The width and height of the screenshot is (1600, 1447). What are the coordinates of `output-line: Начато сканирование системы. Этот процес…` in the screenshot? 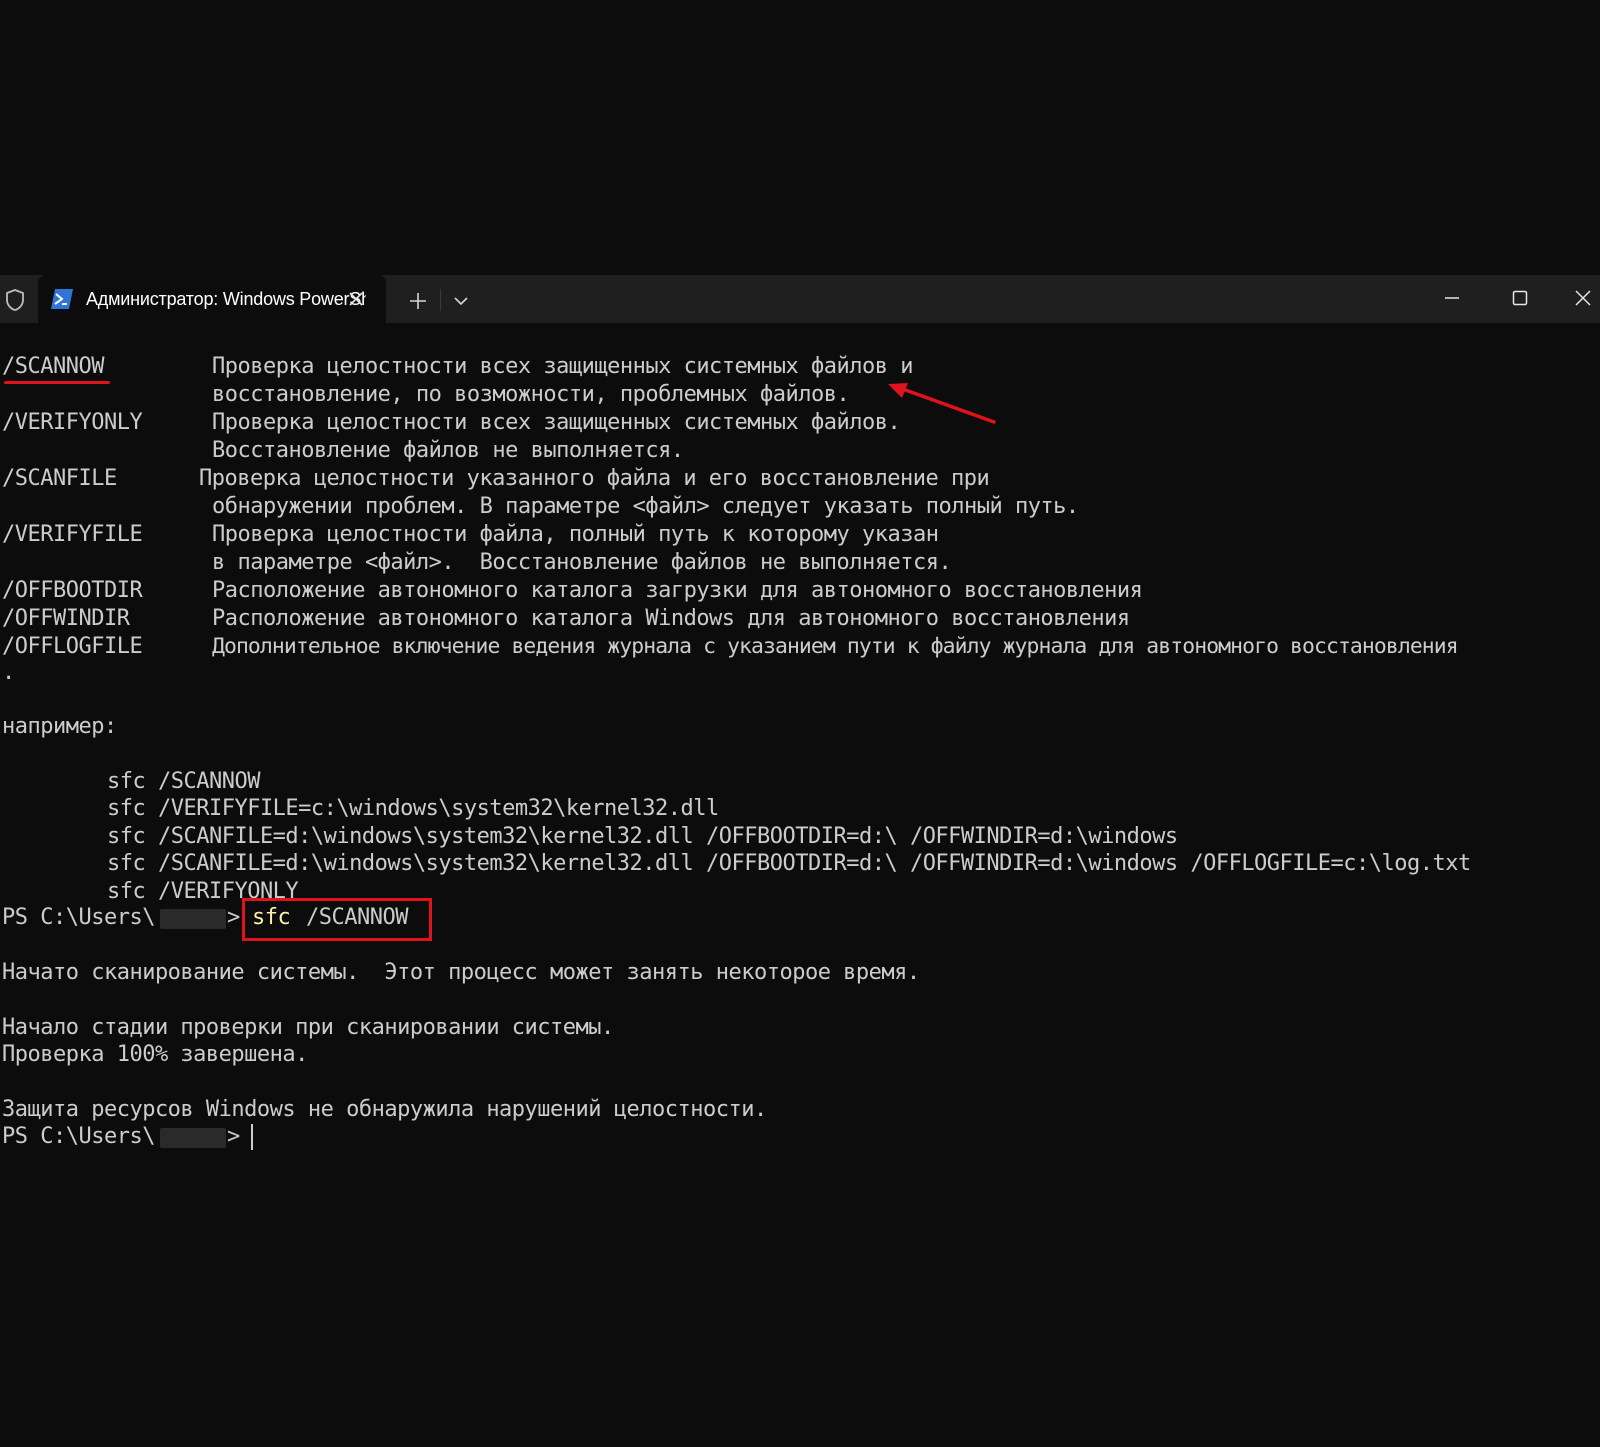 It's located at (461, 972).